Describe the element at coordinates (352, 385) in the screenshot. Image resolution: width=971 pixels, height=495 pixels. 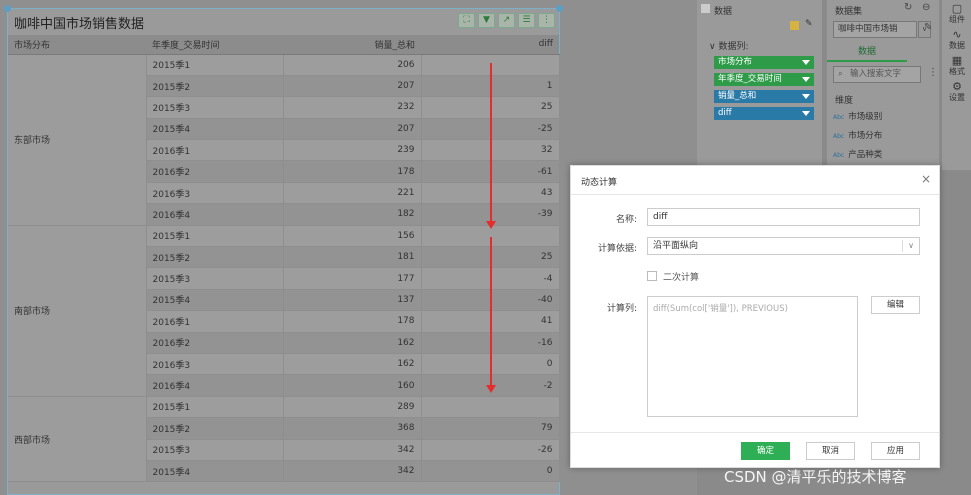
I see `sales-cell: 160` at that location.